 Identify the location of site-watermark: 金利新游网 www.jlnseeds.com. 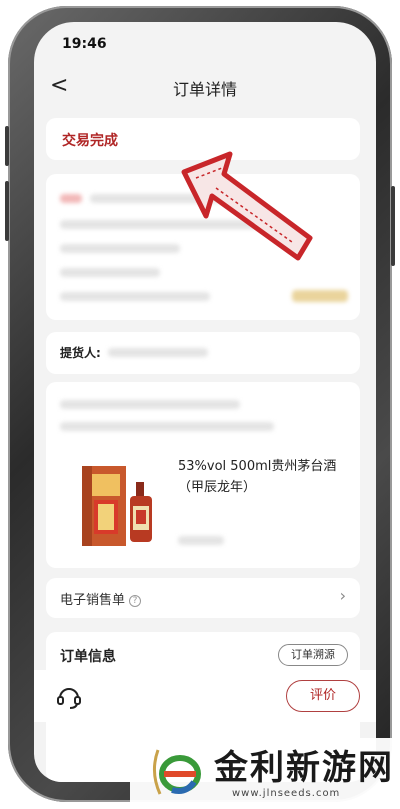
(265, 773).